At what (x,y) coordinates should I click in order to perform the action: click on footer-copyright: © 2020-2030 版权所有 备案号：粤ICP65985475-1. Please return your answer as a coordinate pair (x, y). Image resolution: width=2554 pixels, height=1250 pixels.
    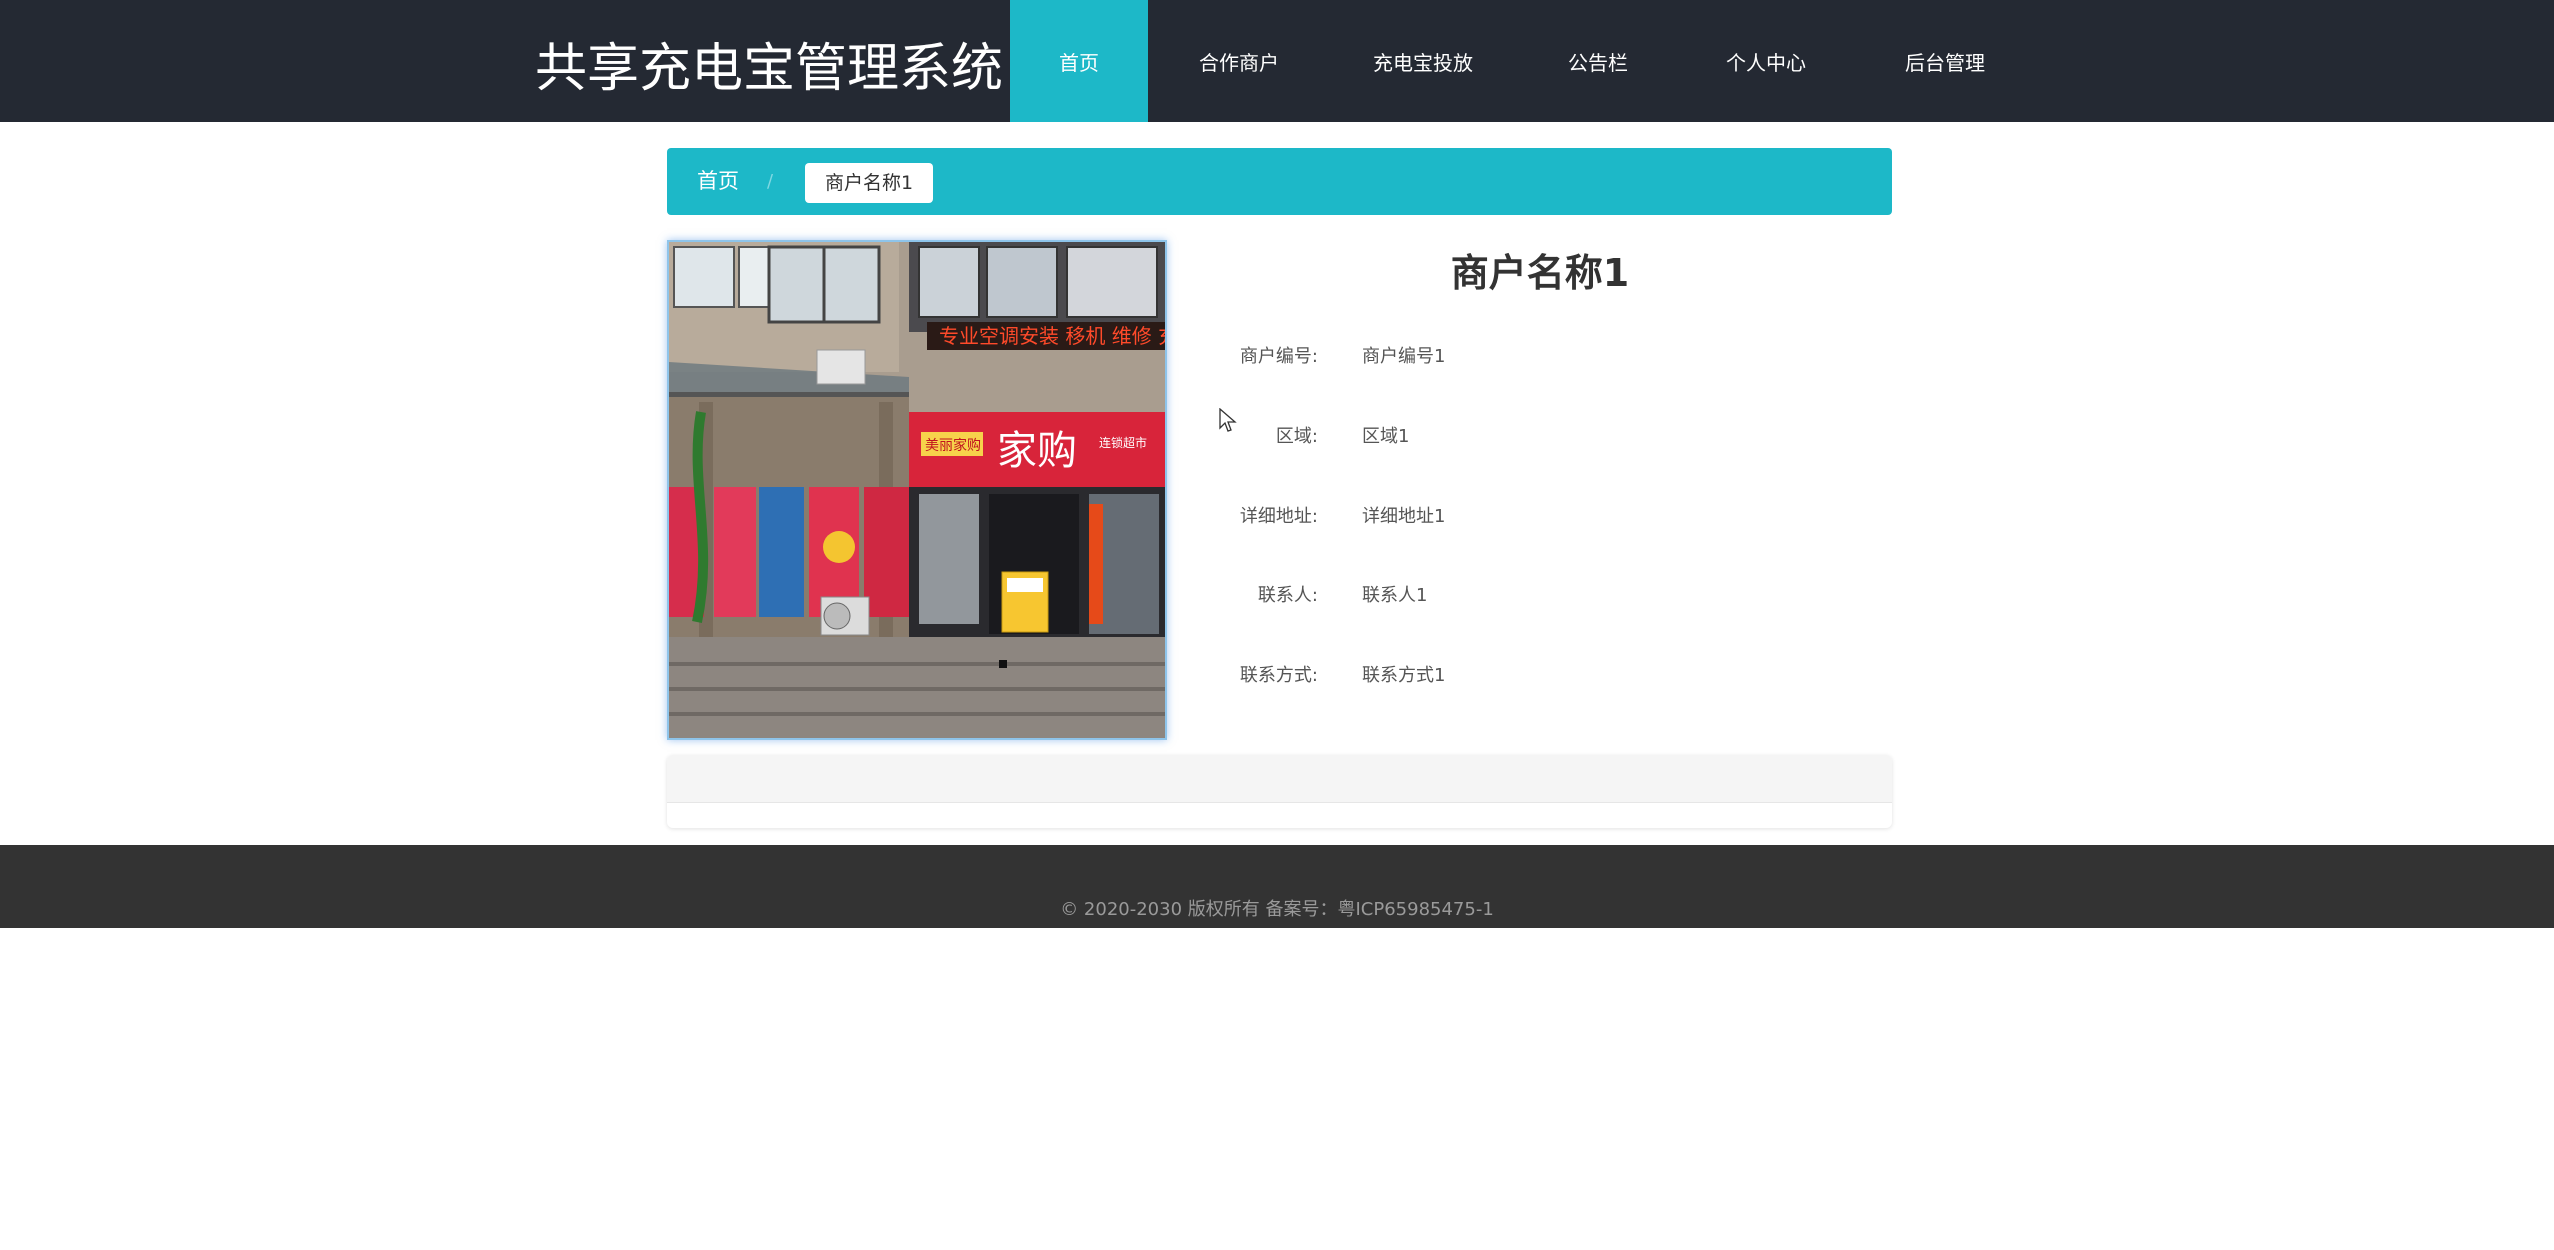
    Looking at the image, I should click on (1277, 909).